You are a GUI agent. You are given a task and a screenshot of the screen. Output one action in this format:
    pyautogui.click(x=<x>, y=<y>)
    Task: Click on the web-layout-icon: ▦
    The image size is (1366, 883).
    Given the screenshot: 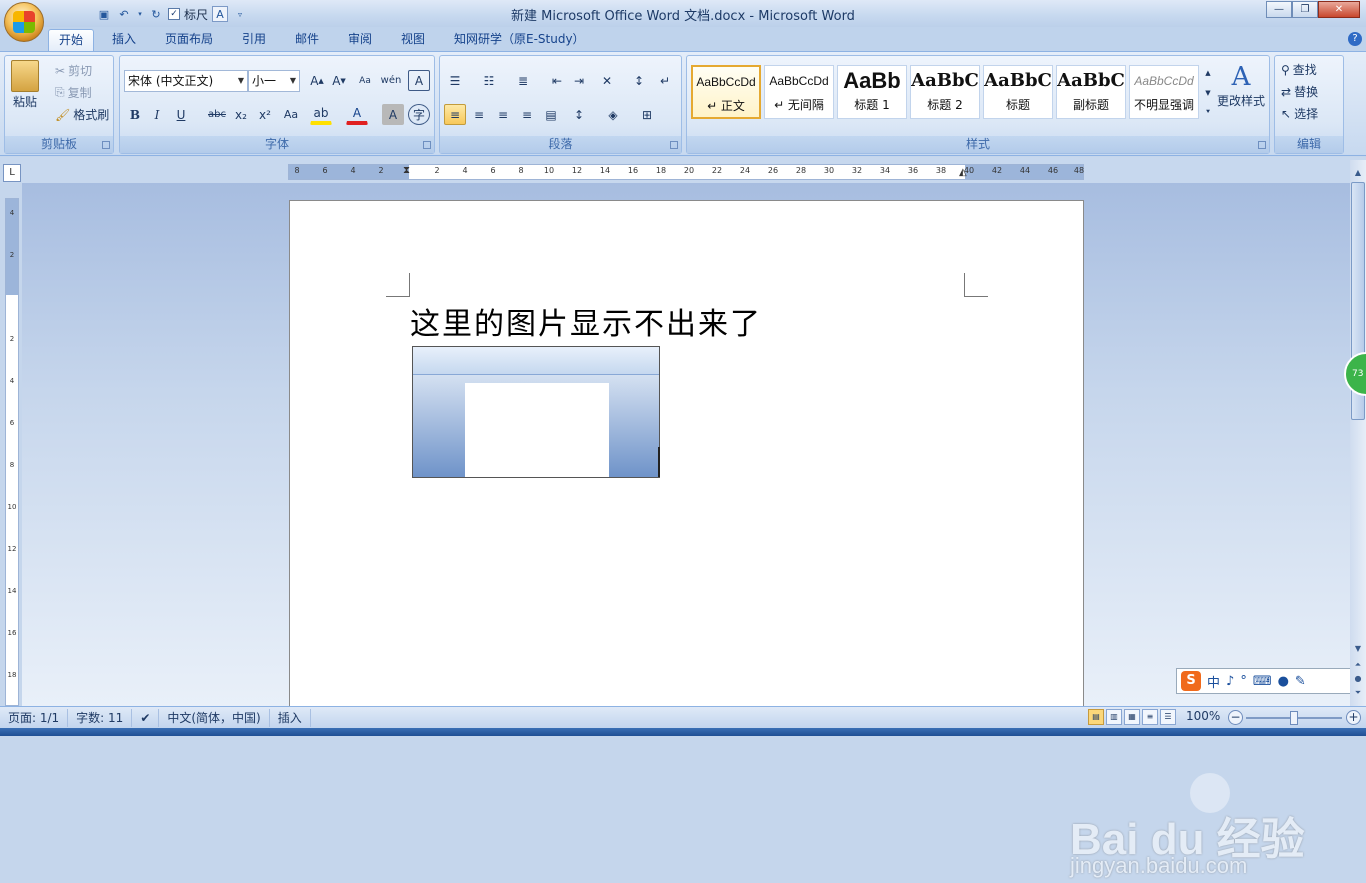 What is the action you would take?
    pyautogui.click(x=1132, y=717)
    